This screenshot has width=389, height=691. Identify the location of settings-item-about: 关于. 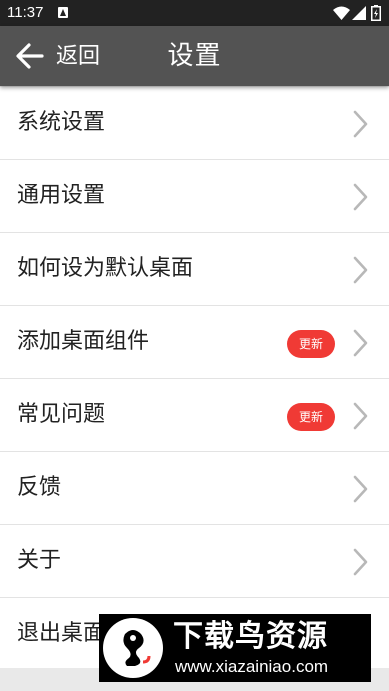
(194, 561).